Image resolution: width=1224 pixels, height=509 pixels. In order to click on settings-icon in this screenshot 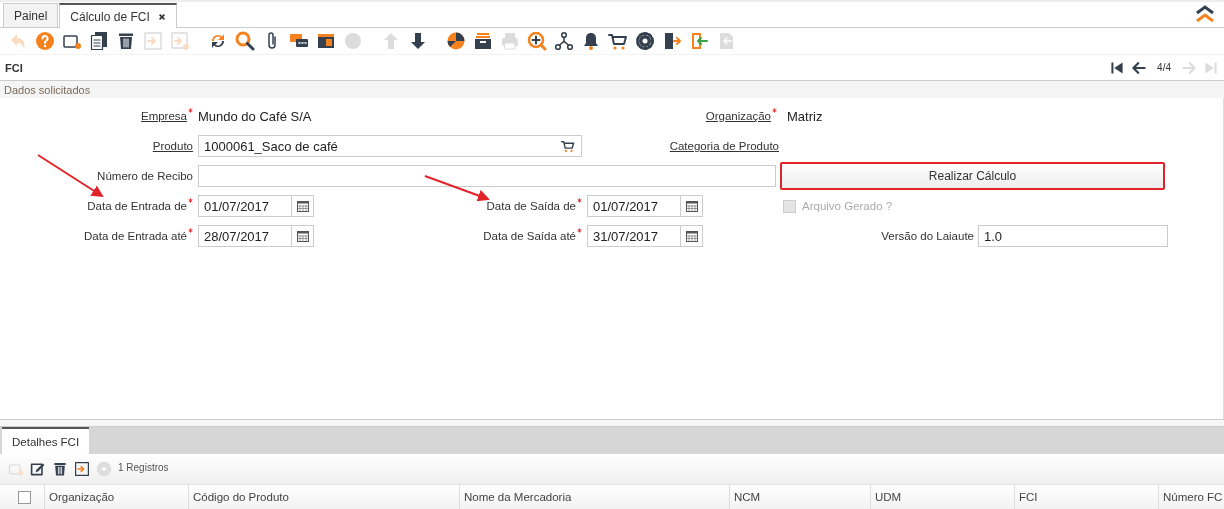, I will do `click(645, 41)`.